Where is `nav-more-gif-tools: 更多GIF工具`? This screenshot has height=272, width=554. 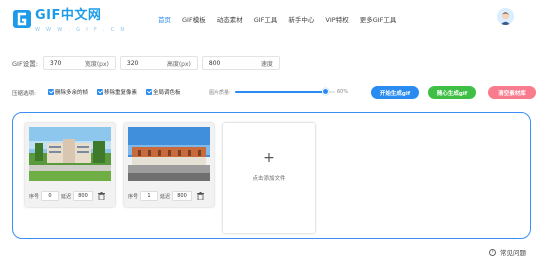 nav-more-gif-tools: 更多GIF工具 is located at coordinates (378, 19).